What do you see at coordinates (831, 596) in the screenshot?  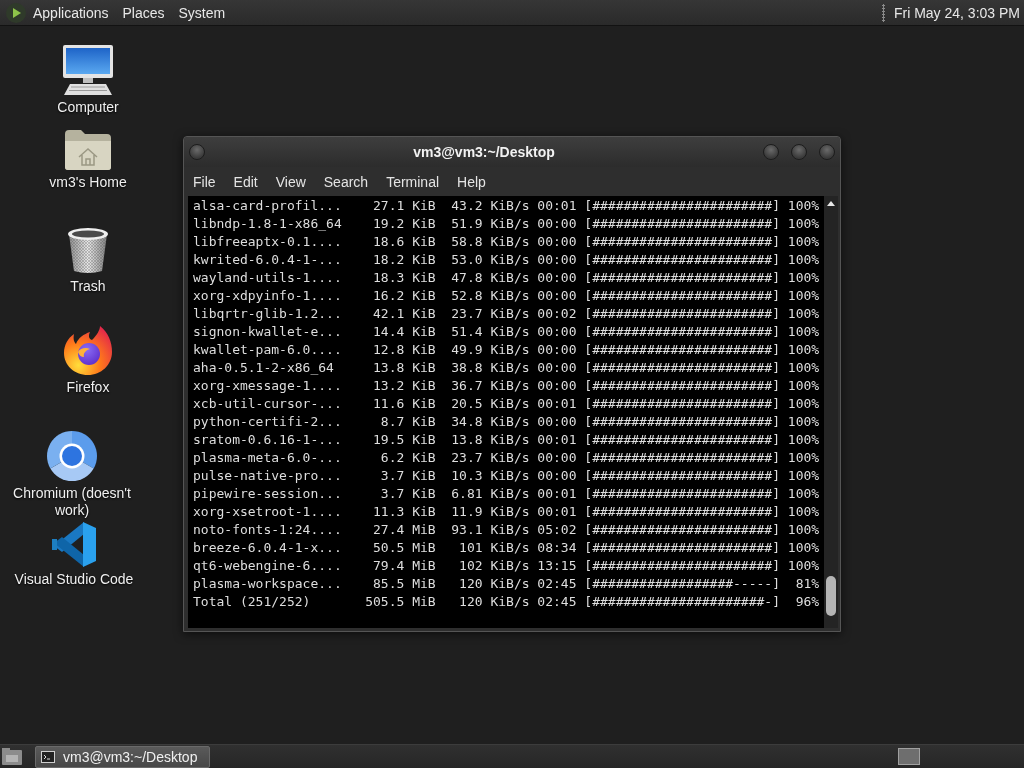 I see `scroll-thumb` at bounding box center [831, 596].